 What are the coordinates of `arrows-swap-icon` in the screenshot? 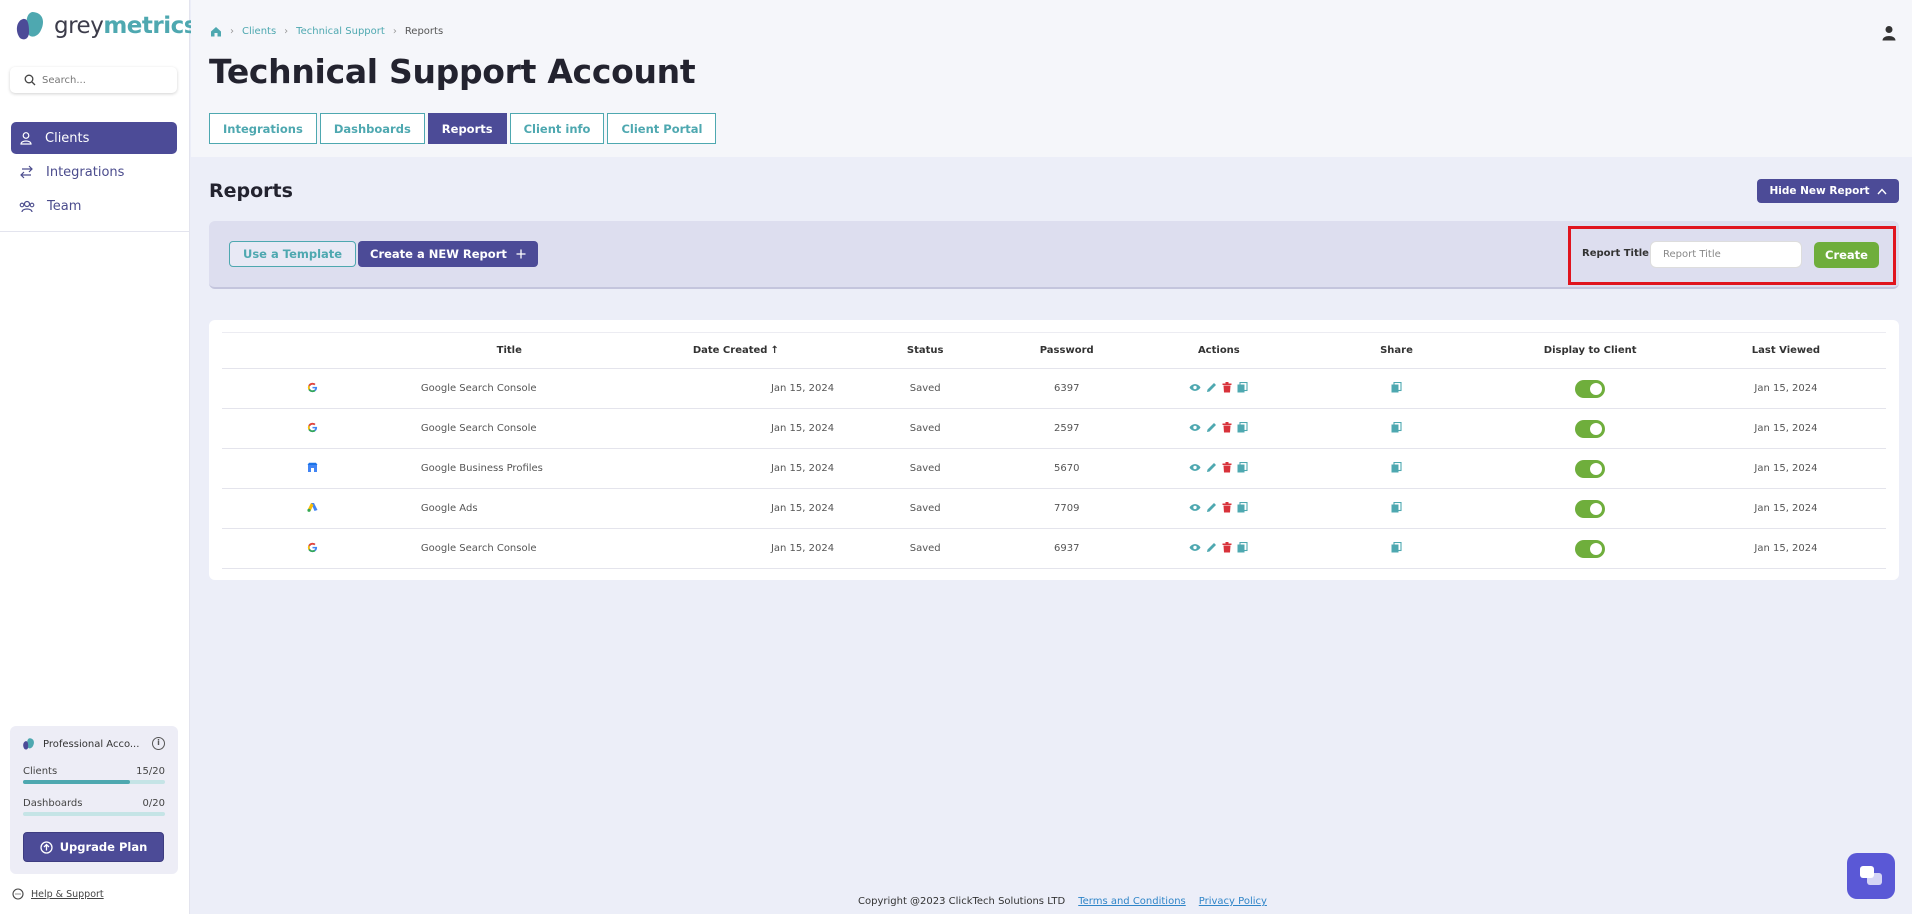 It's located at (26, 172).